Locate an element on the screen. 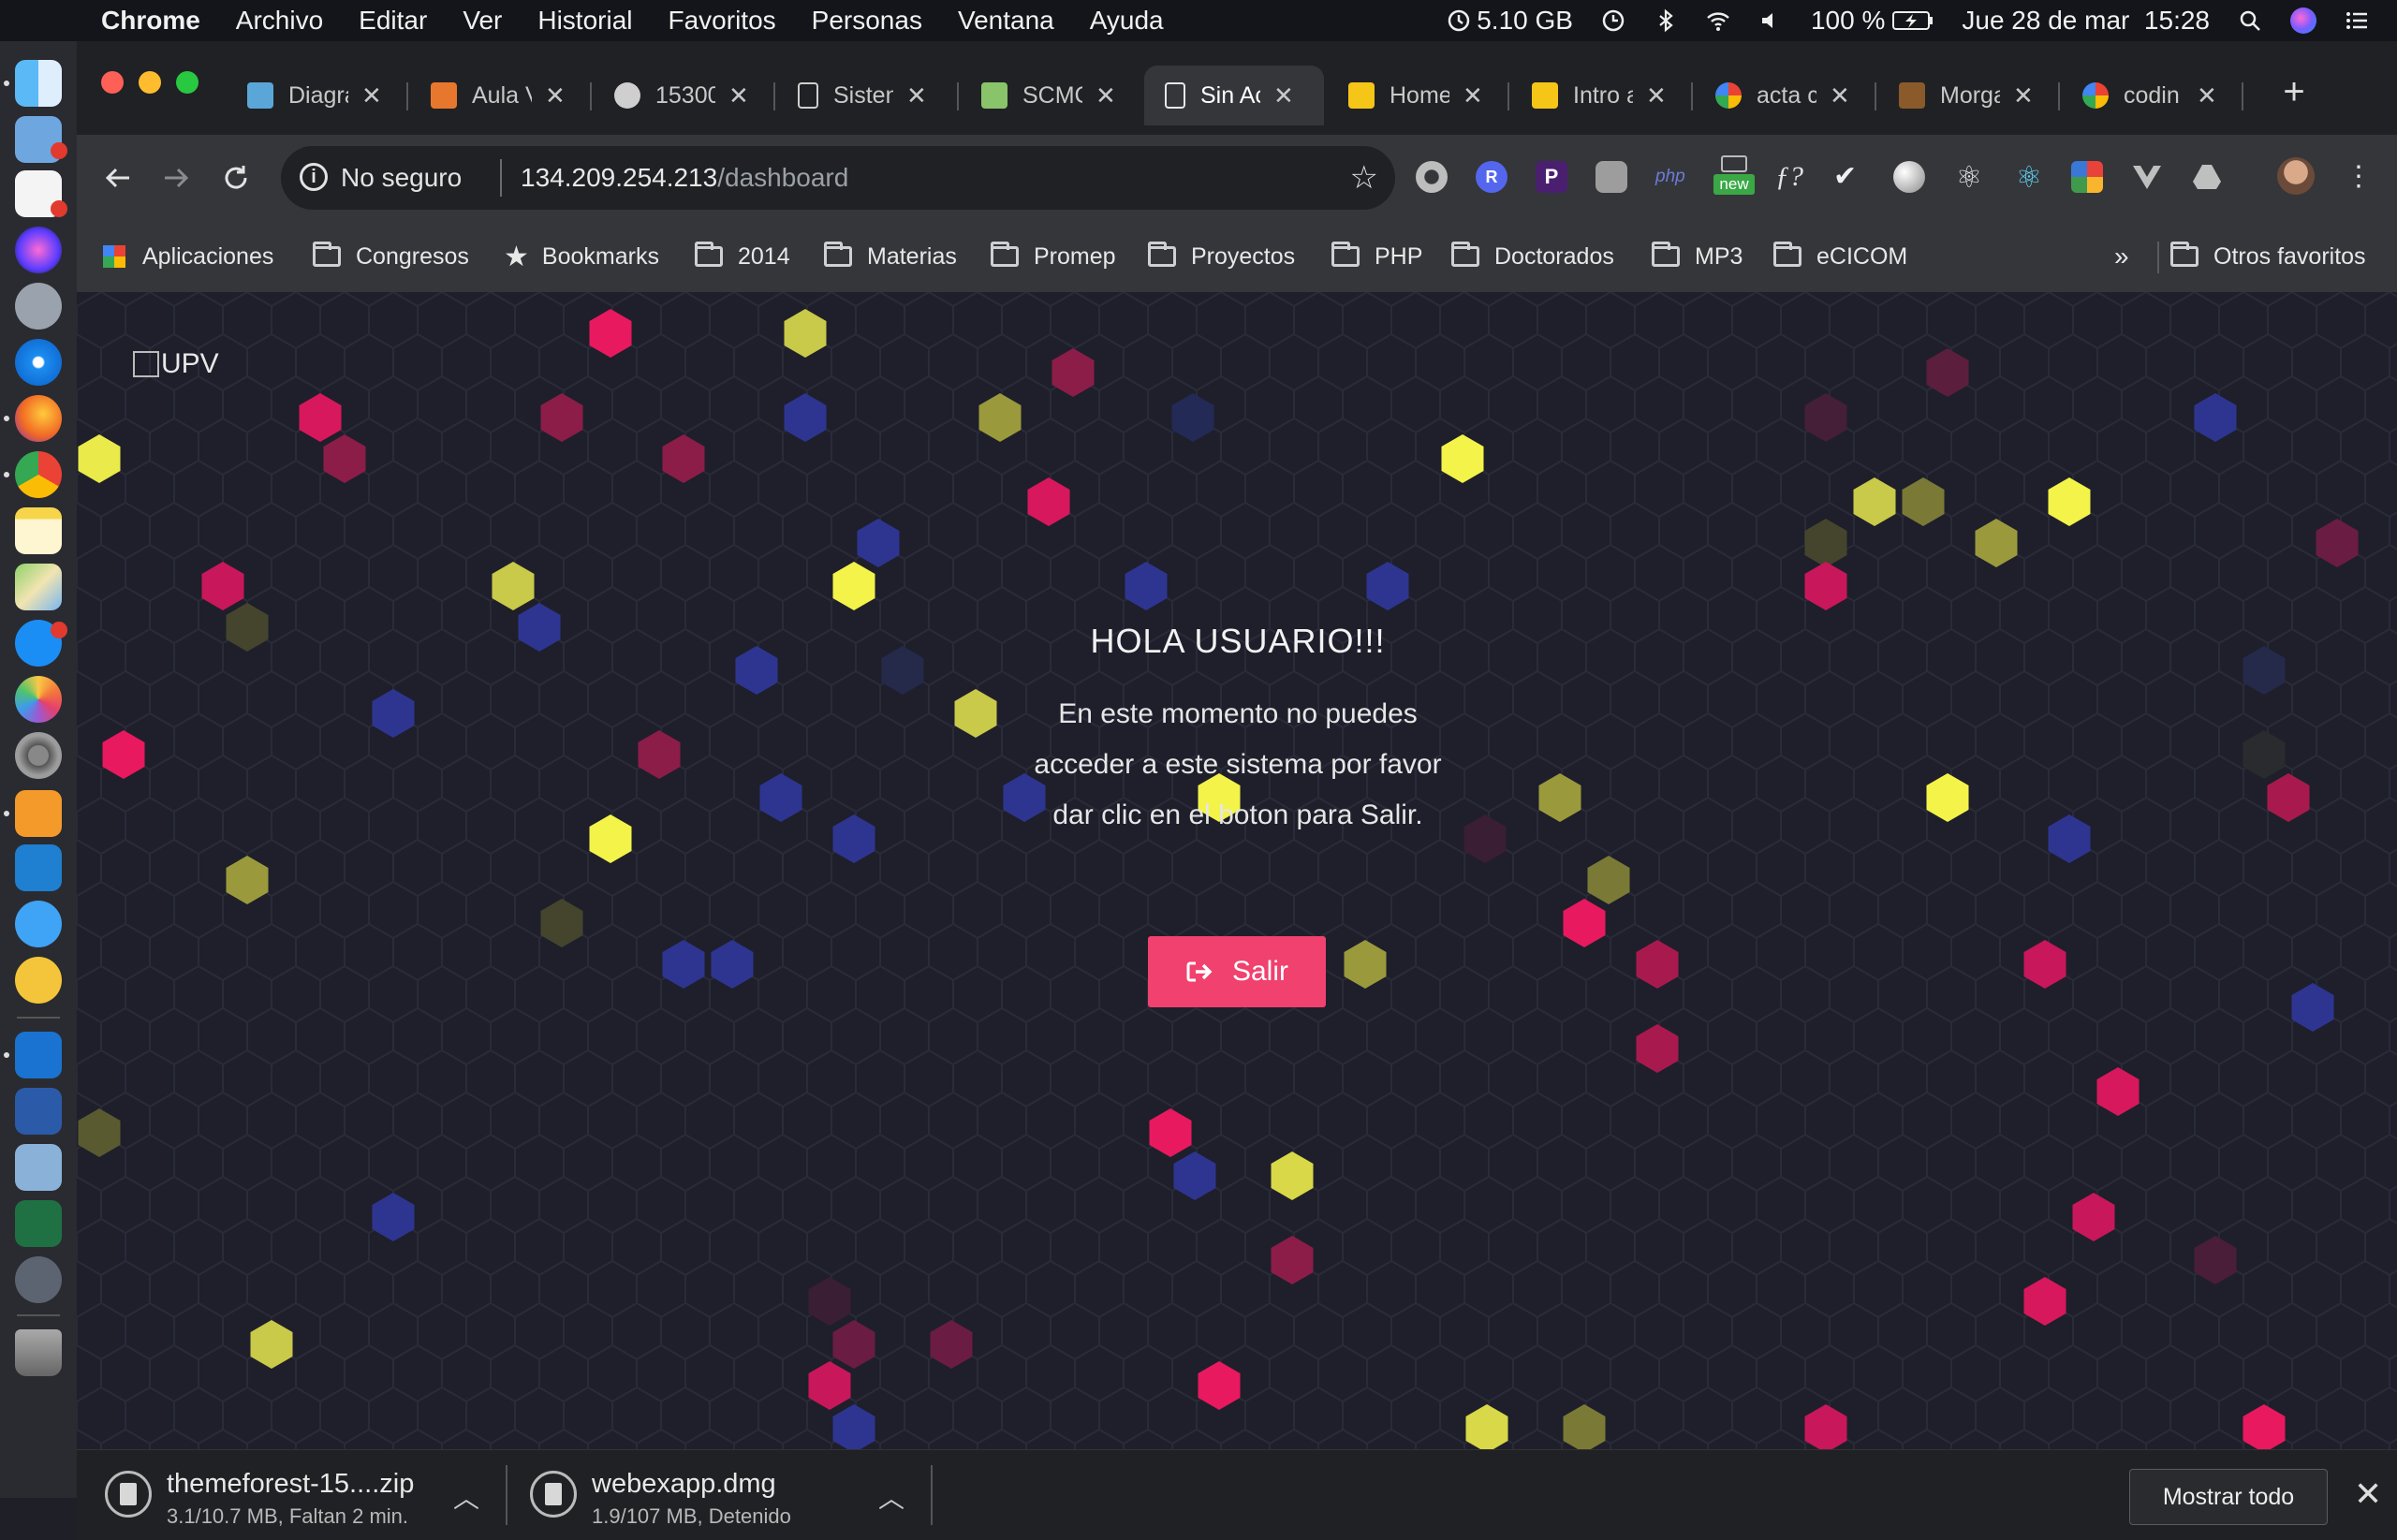  blocks-extension-icon is located at coordinates (2087, 177).